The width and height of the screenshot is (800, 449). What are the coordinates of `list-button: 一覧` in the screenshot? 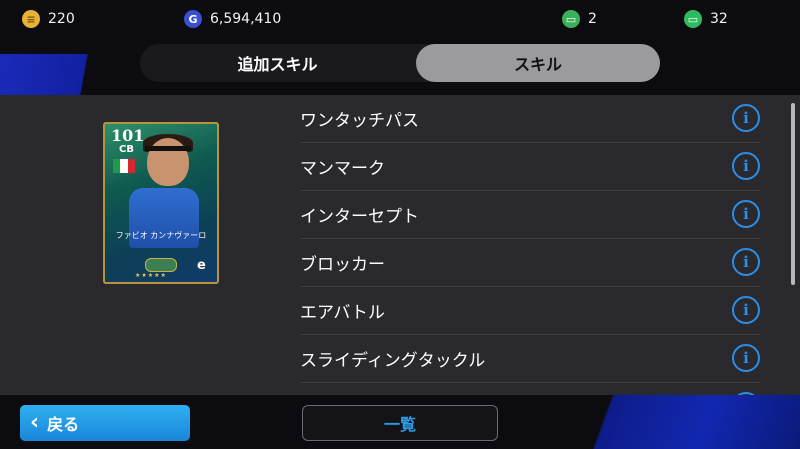 It's located at (400, 423).